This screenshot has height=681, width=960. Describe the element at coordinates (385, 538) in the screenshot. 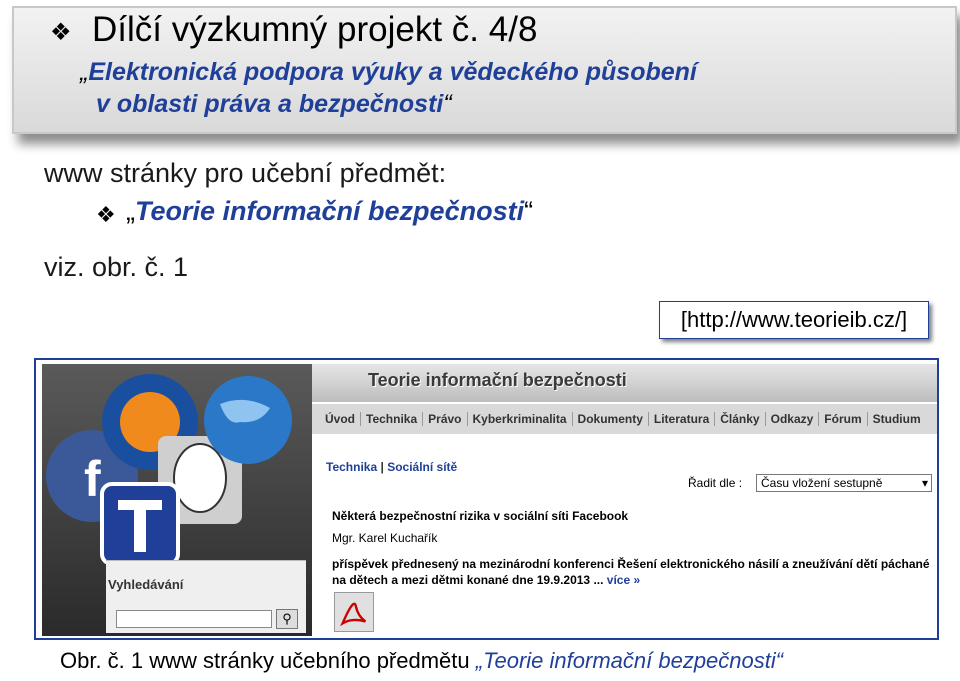

I see `article-author: Mgr. Karel Kuchařík` at that location.